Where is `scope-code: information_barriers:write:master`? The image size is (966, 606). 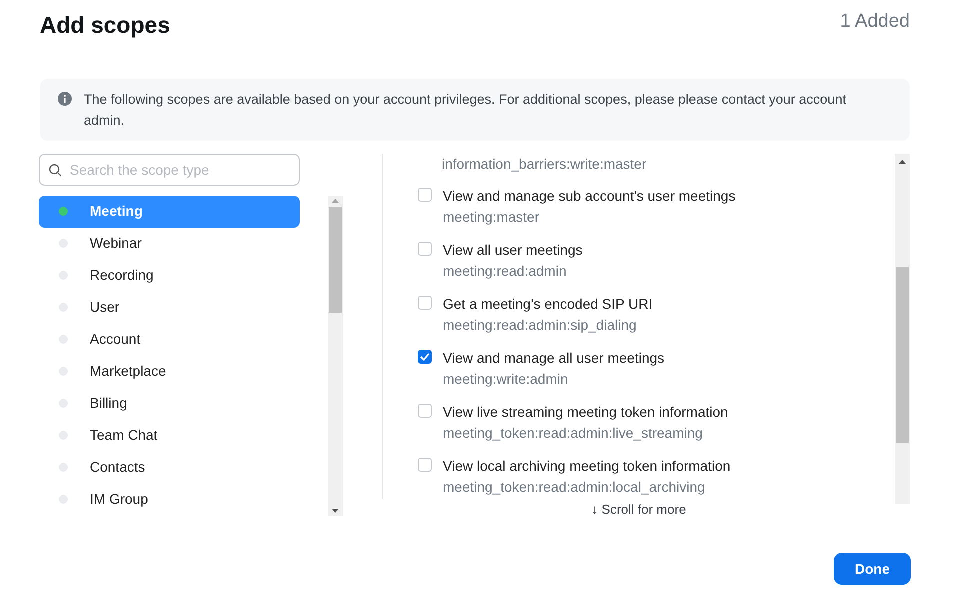
scope-code: information_barriers:write:master is located at coordinates (545, 164).